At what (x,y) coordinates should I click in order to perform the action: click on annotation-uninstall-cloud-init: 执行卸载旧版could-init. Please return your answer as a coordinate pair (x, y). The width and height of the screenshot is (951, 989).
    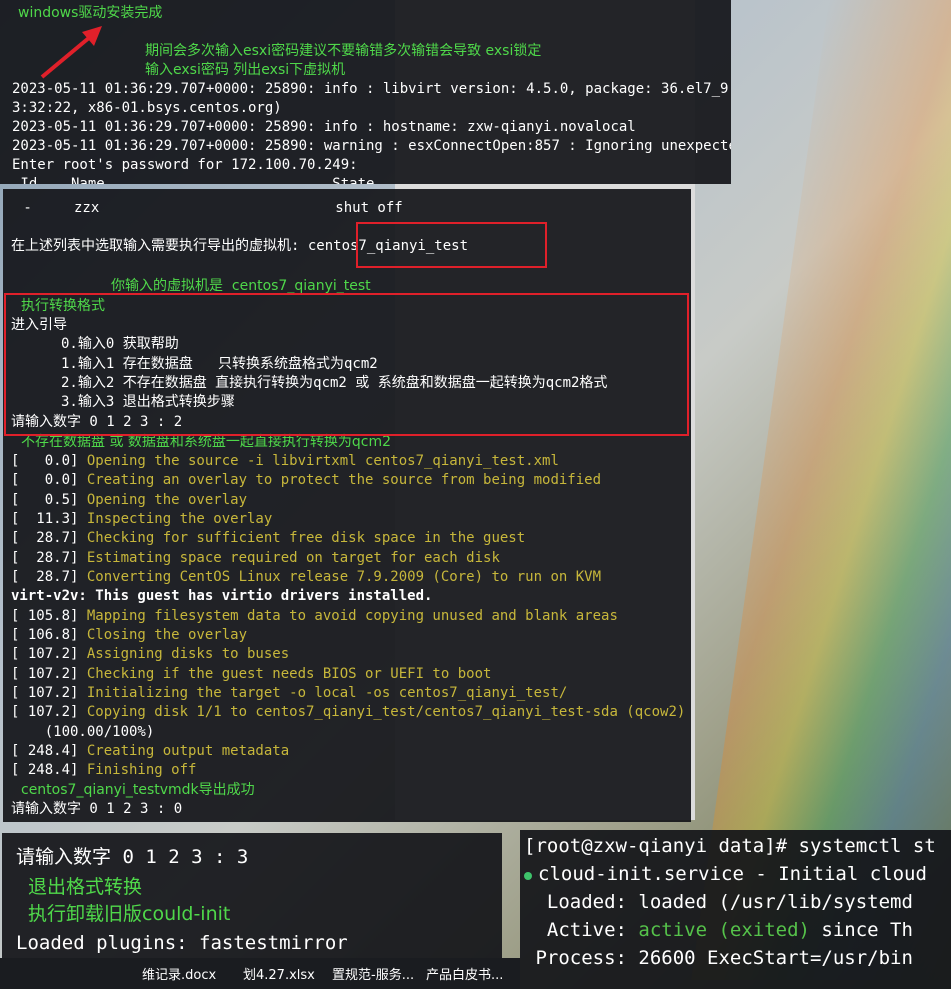
    Looking at the image, I should click on (129, 914).